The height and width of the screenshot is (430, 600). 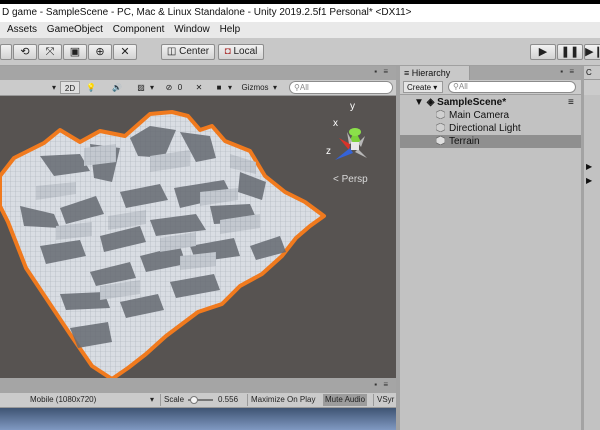 I want to click on step-button: ▶❙, so click(x=592, y=52).